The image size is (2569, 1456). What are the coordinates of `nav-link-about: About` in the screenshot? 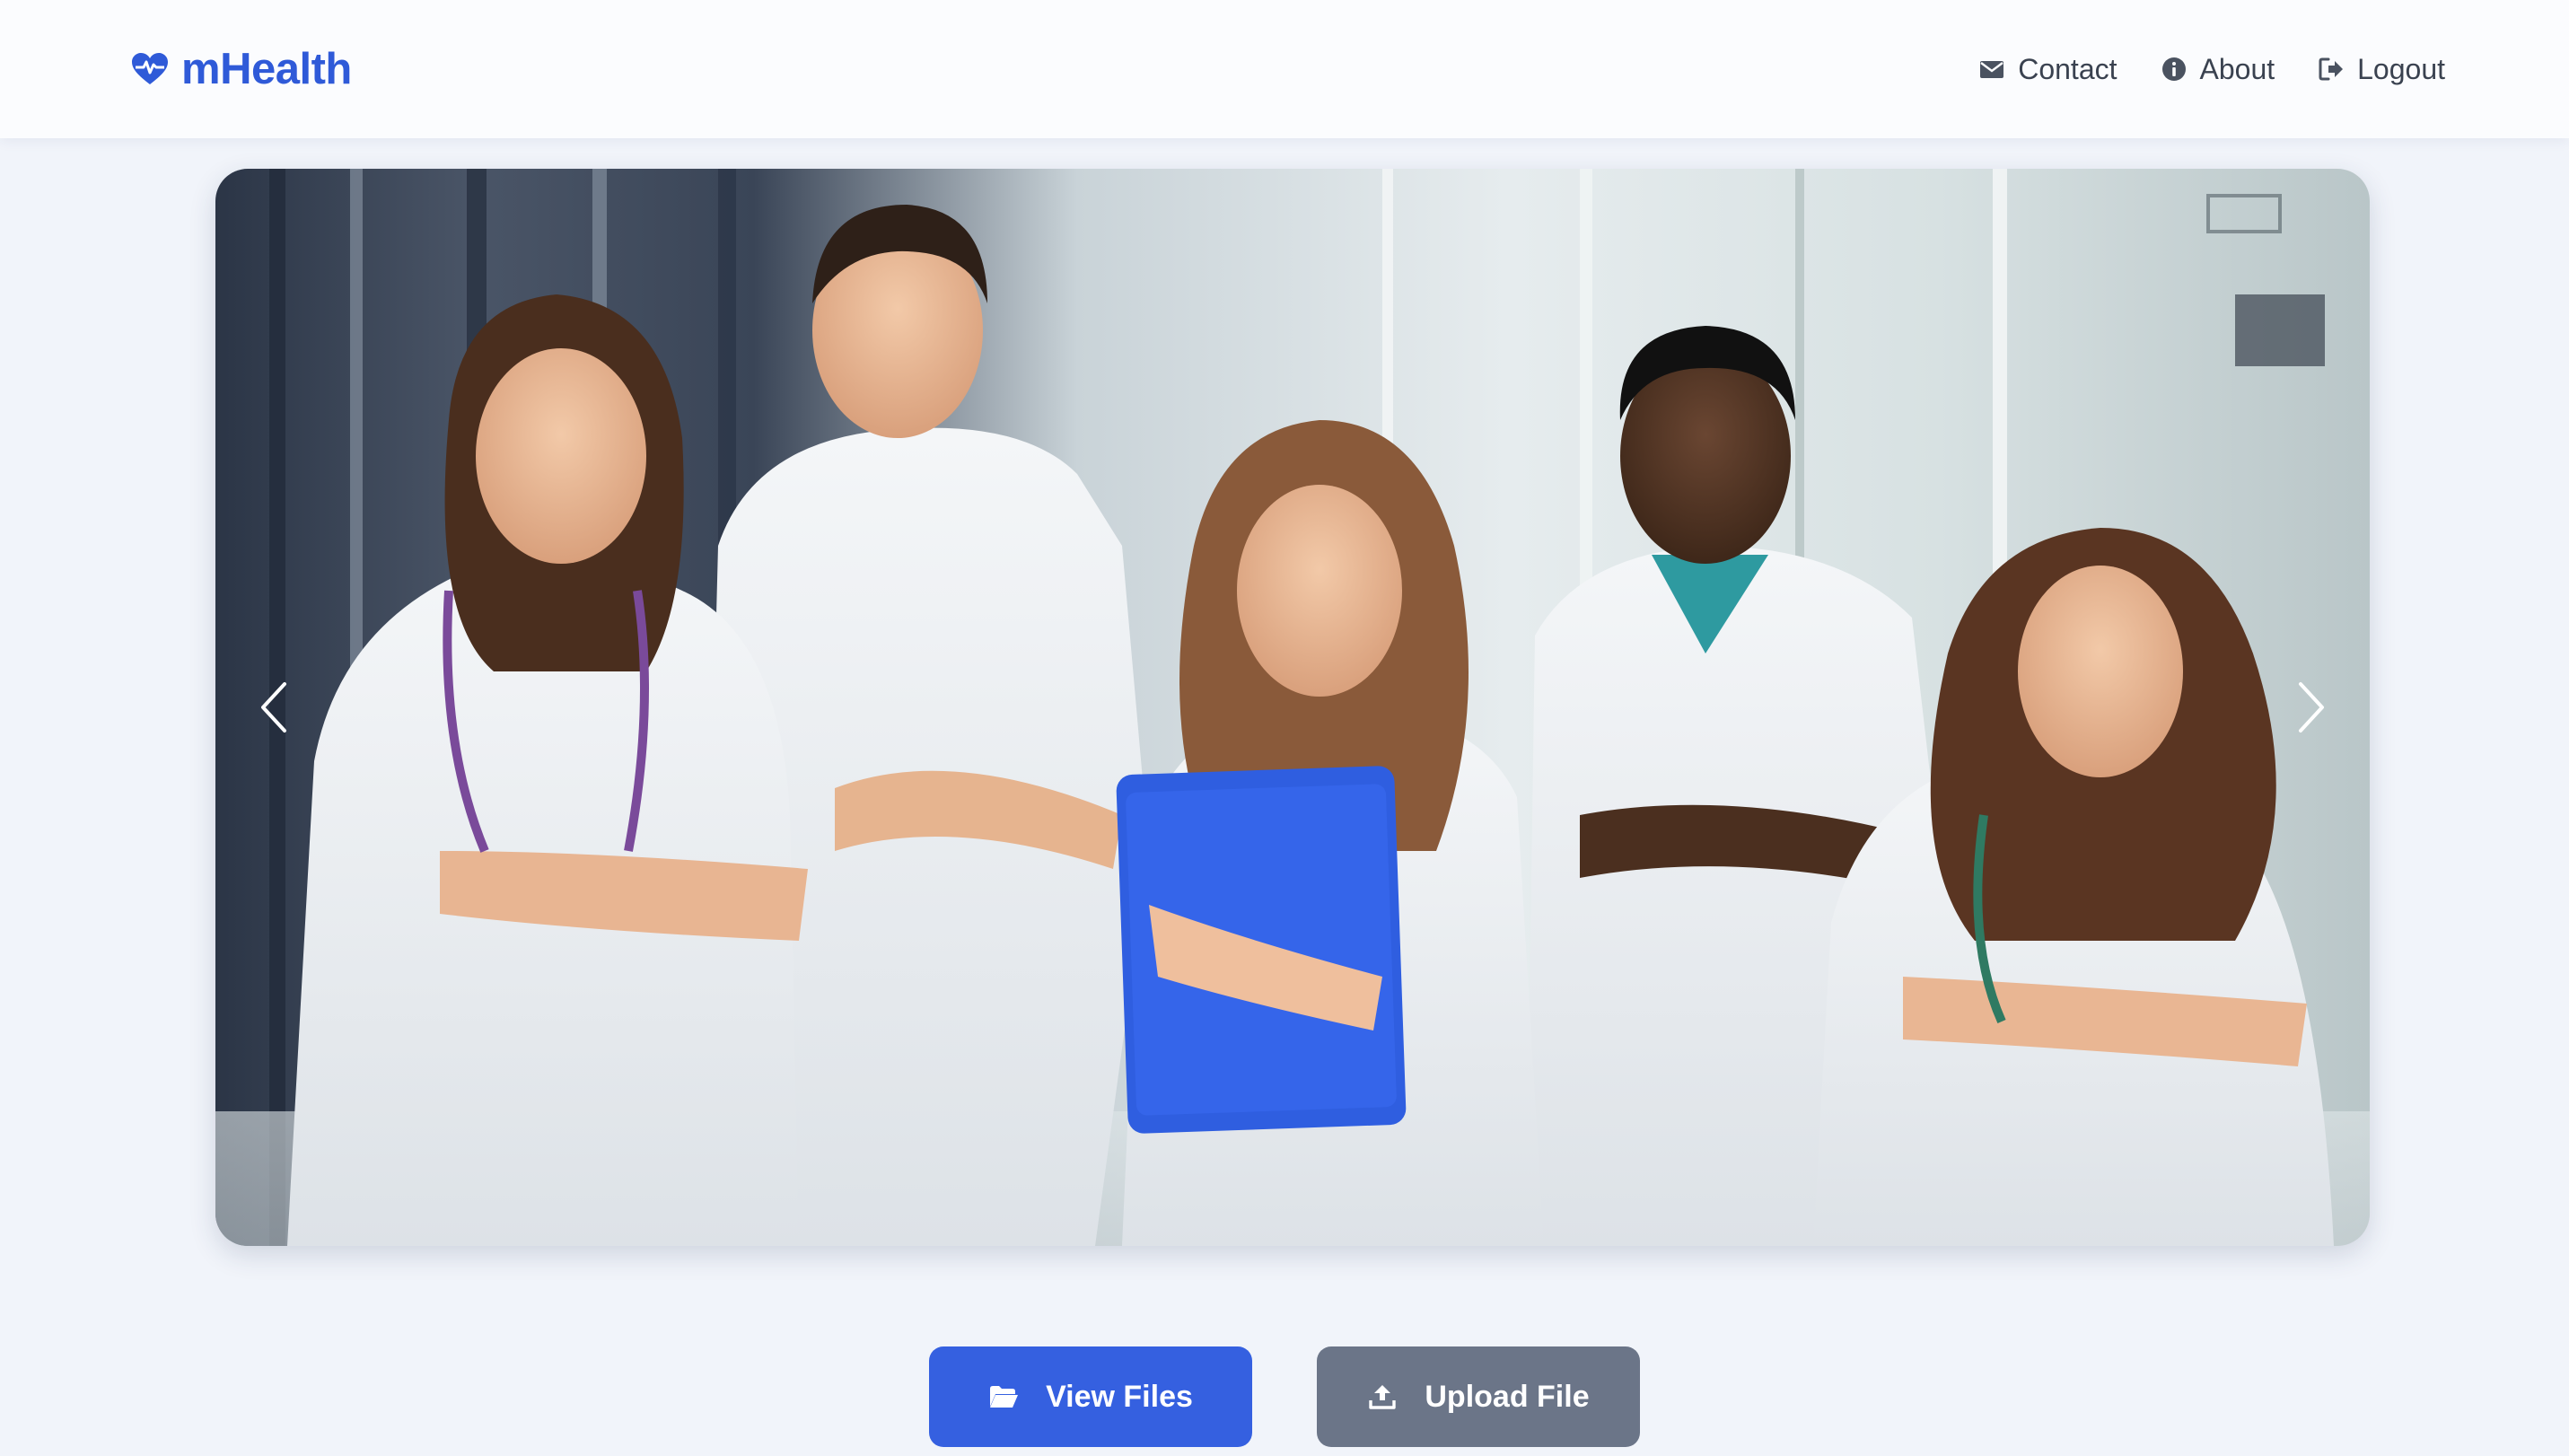 It's located at (2218, 69).